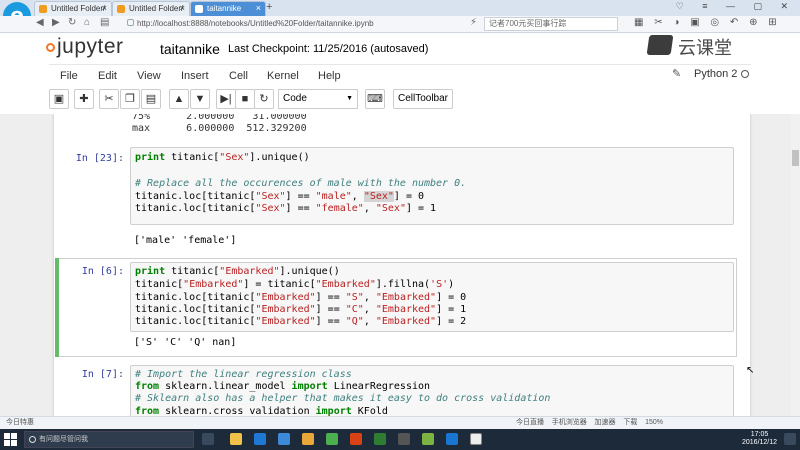 The width and height of the screenshot is (800, 450). Describe the element at coordinates (318, 99) in the screenshot. I see `cell-type-select: Code ▼` at that location.